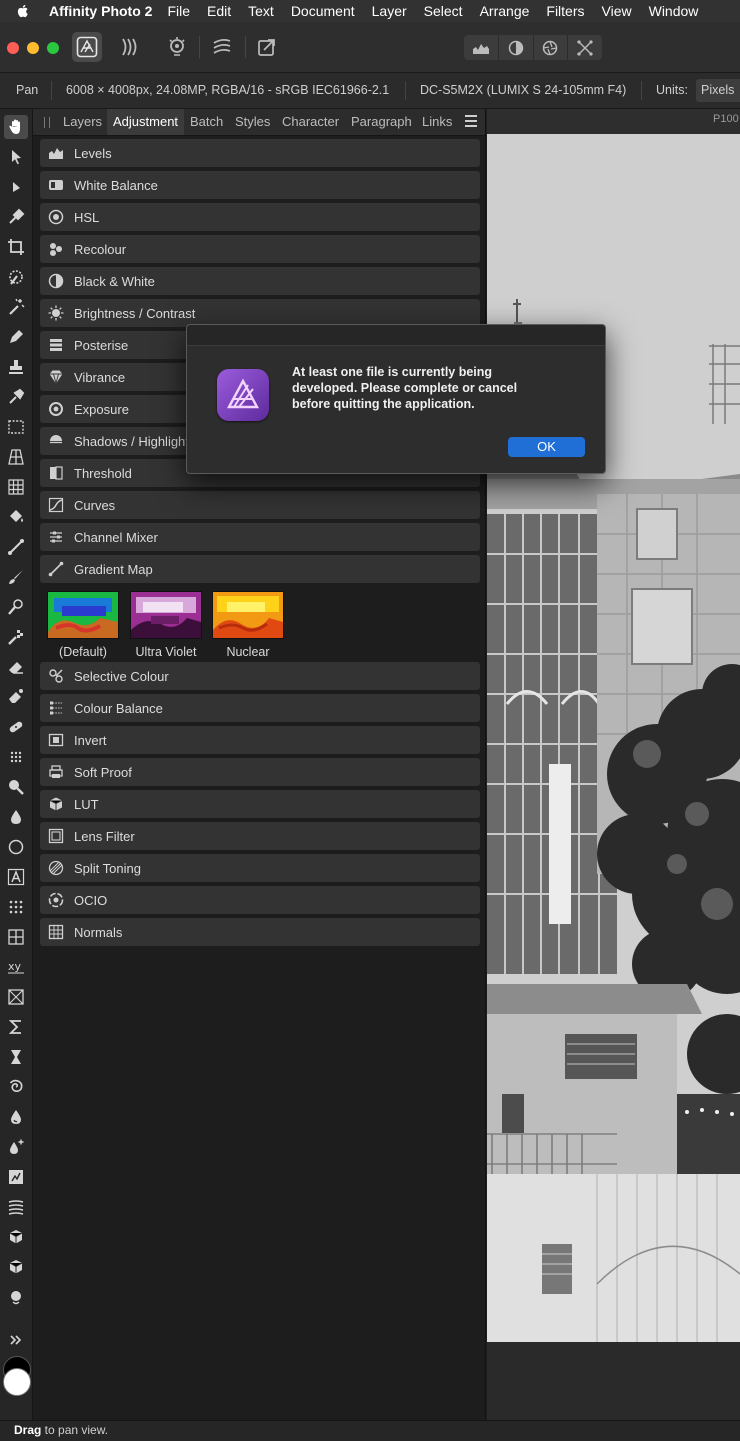 The height and width of the screenshot is (1441, 740). Describe the element at coordinates (33, 48) in the screenshot. I see `minimize-window-button` at that location.